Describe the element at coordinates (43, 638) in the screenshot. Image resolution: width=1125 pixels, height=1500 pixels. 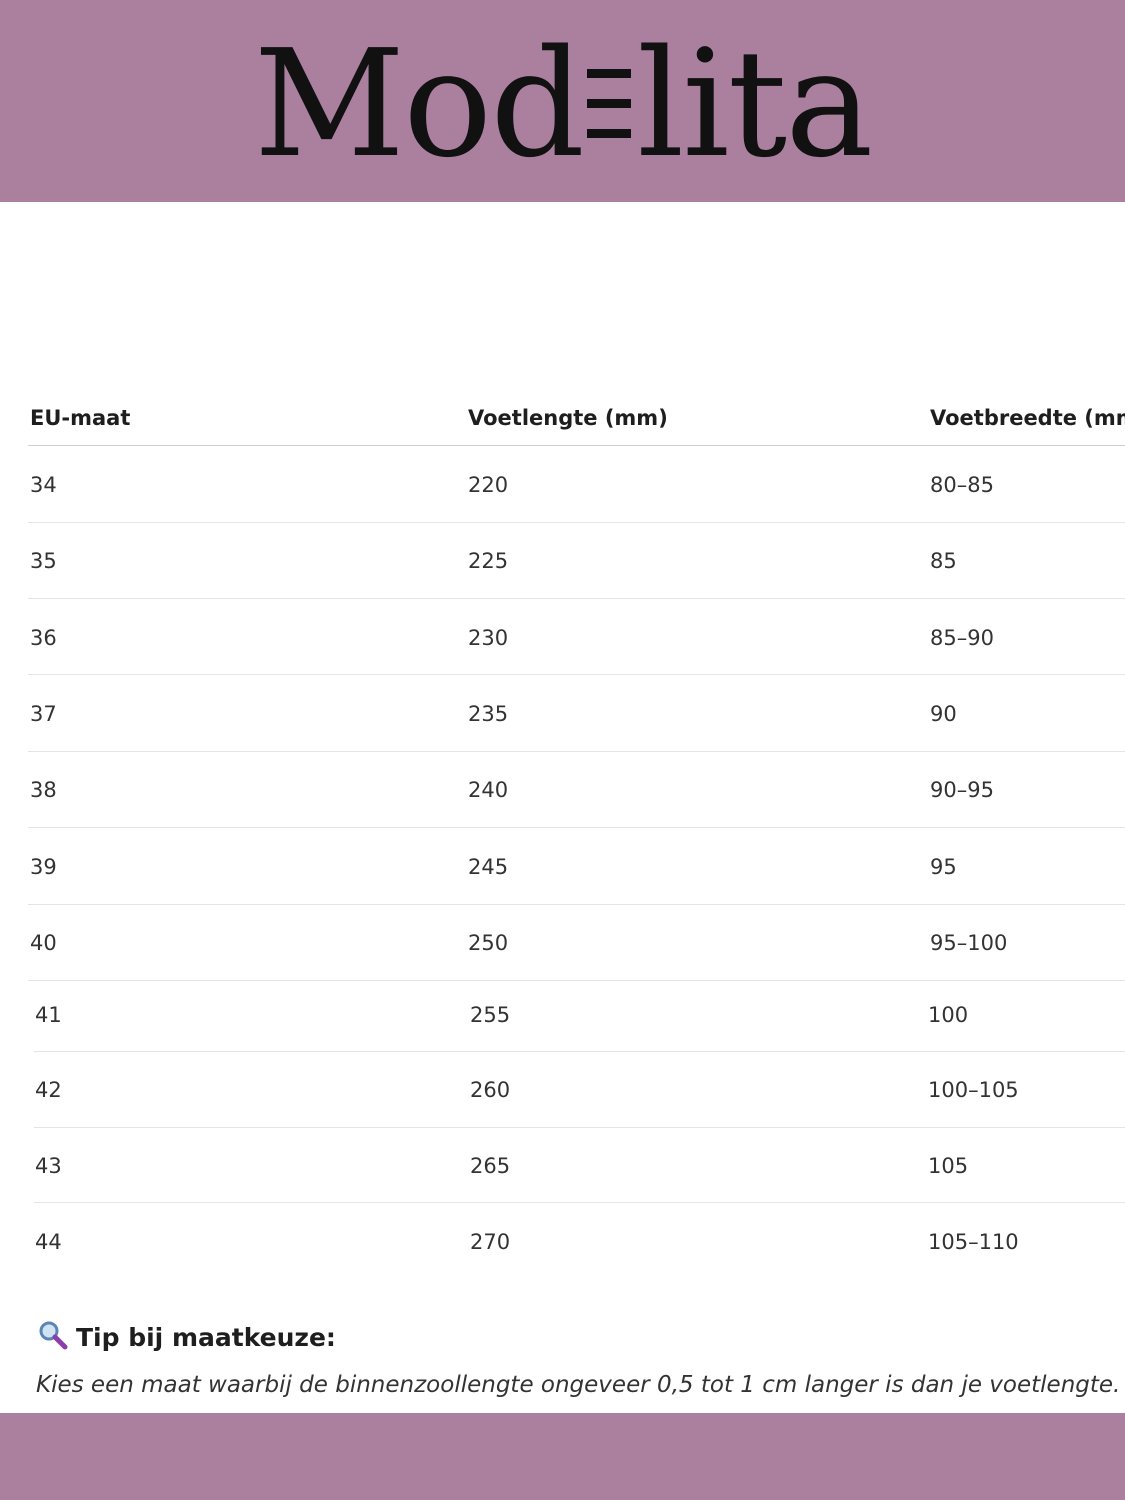
I see `cell-eu-size: 36` at that location.